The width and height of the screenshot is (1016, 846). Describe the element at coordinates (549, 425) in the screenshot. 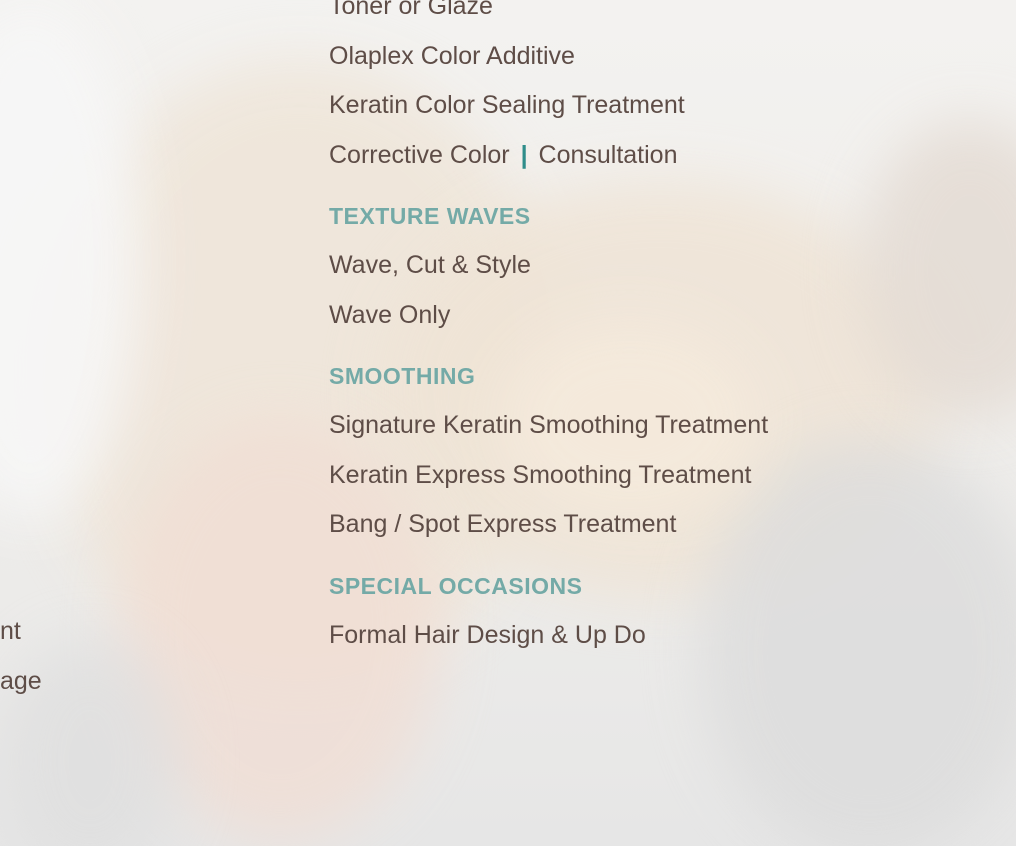

I see `service-item-signature-keratin: Signature Keratin Smoothing Treatment` at that location.